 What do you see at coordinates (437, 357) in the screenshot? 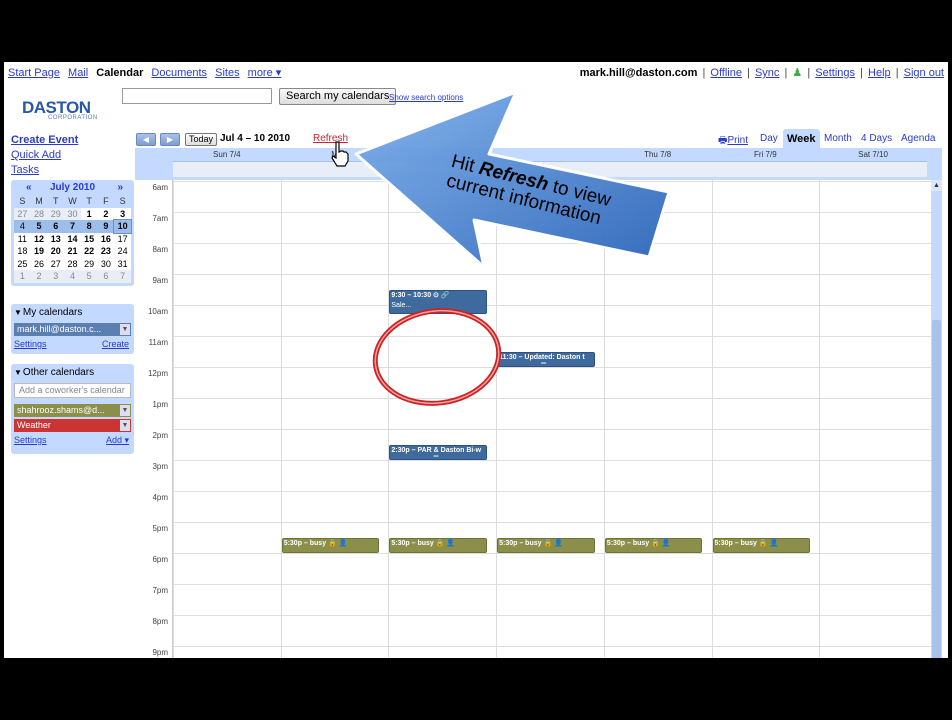
I see `highlight-circle-icon` at bounding box center [437, 357].